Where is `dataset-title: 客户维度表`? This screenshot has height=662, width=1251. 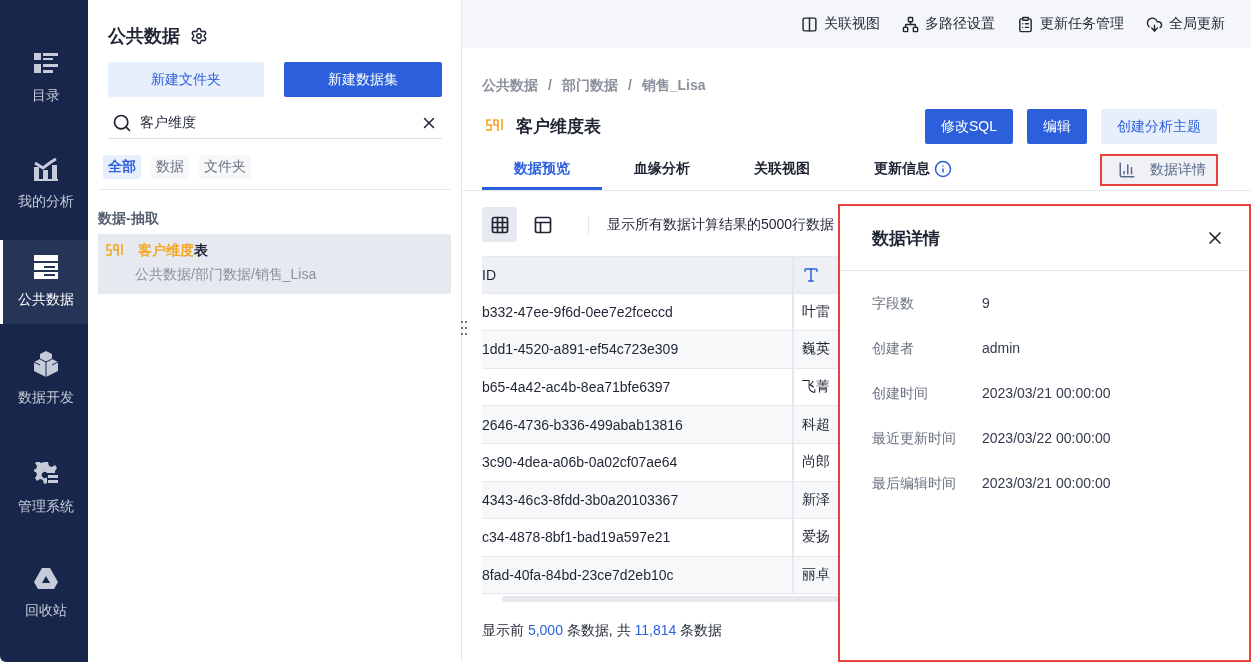
dataset-title: 客户维度表 is located at coordinates (559, 127).